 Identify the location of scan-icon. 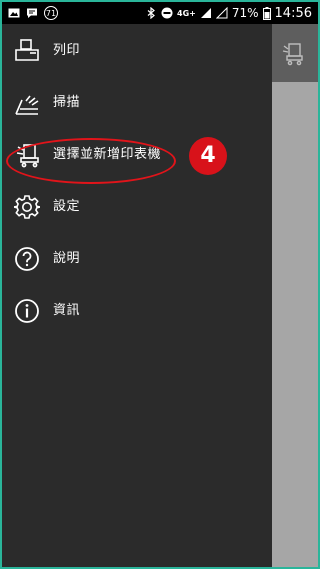
(27, 105).